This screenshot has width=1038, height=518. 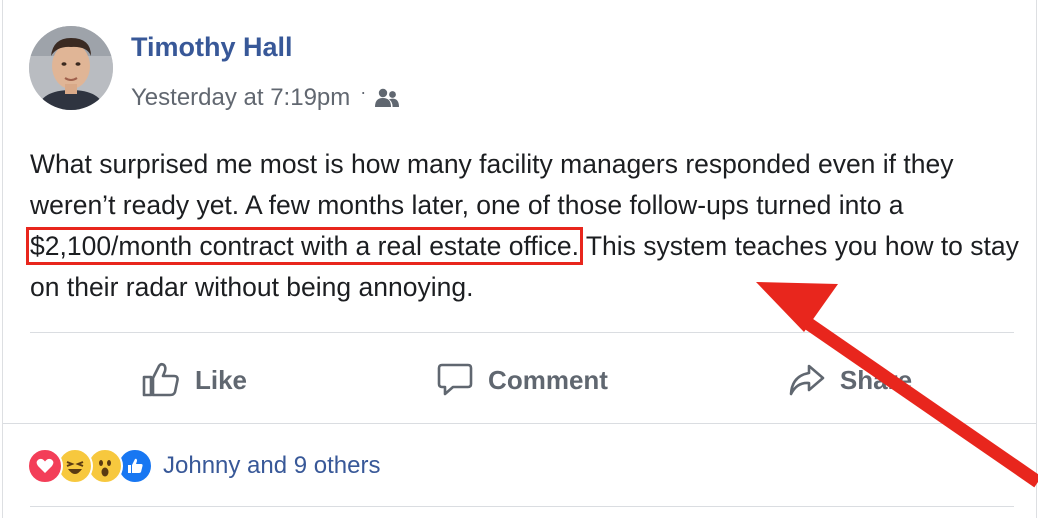 I want to click on thumbs-up-icon, so click(x=160, y=379).